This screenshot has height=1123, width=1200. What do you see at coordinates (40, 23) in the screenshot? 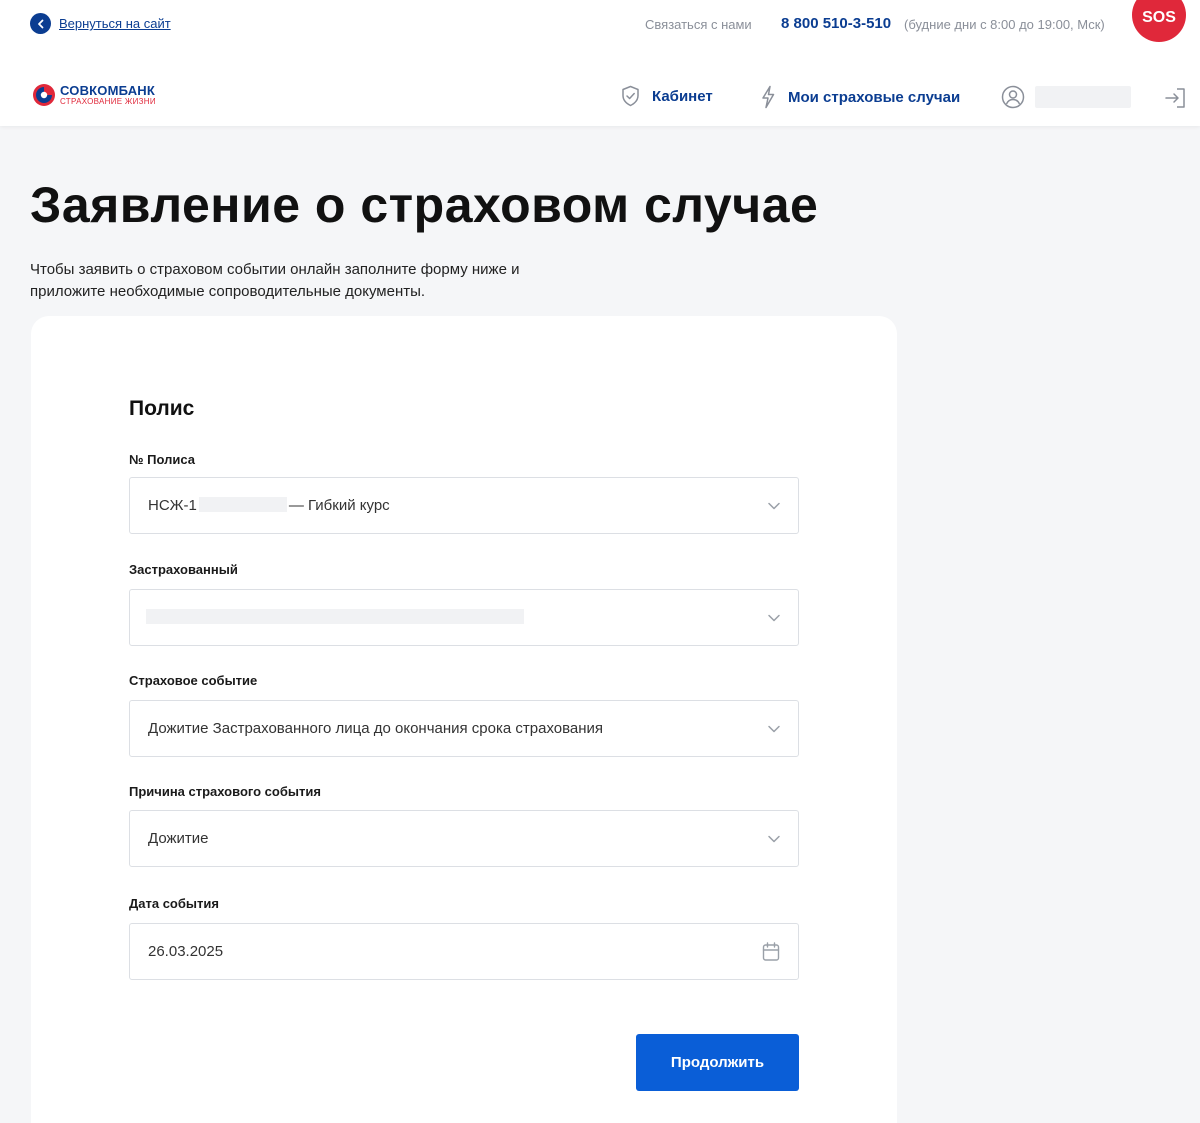
I see `arrow-left-icon` at bounding box center [40, 23].